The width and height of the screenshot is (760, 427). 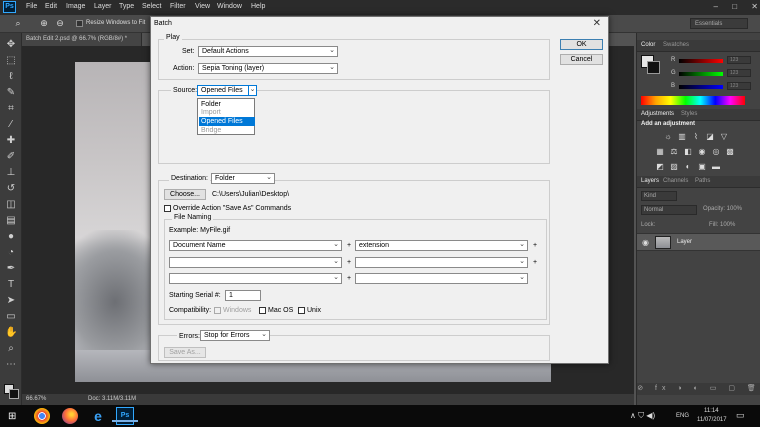 What do you see at coordinates (684, 242) in the screenshot?
I see `layer-name: Layer` at bounding box center [684, 242].